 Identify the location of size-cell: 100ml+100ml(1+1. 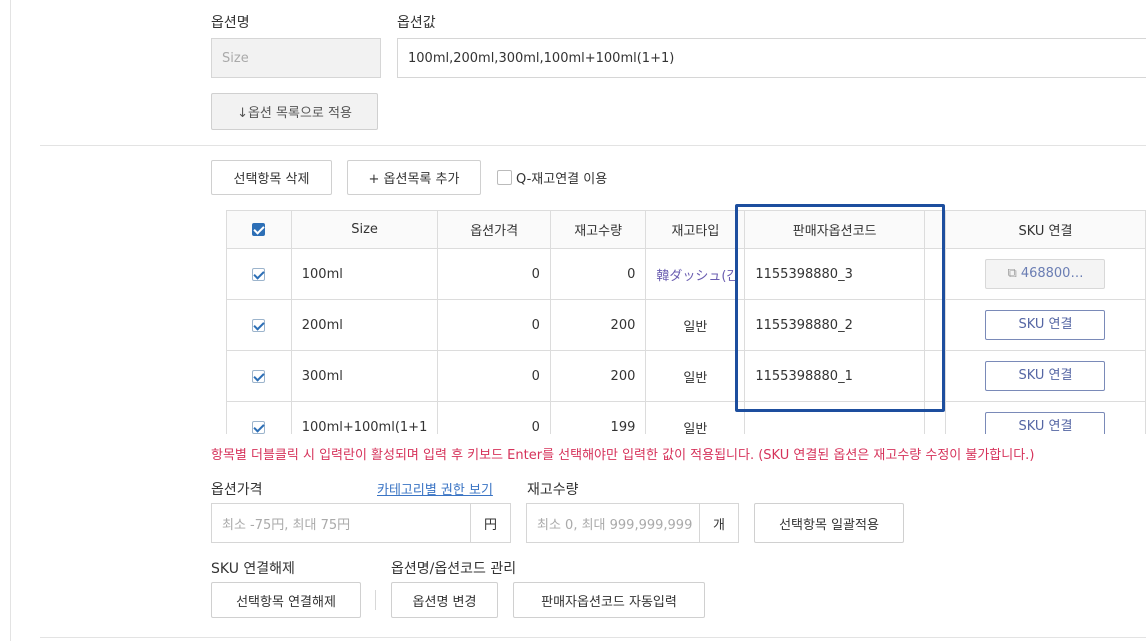
(364, 417).